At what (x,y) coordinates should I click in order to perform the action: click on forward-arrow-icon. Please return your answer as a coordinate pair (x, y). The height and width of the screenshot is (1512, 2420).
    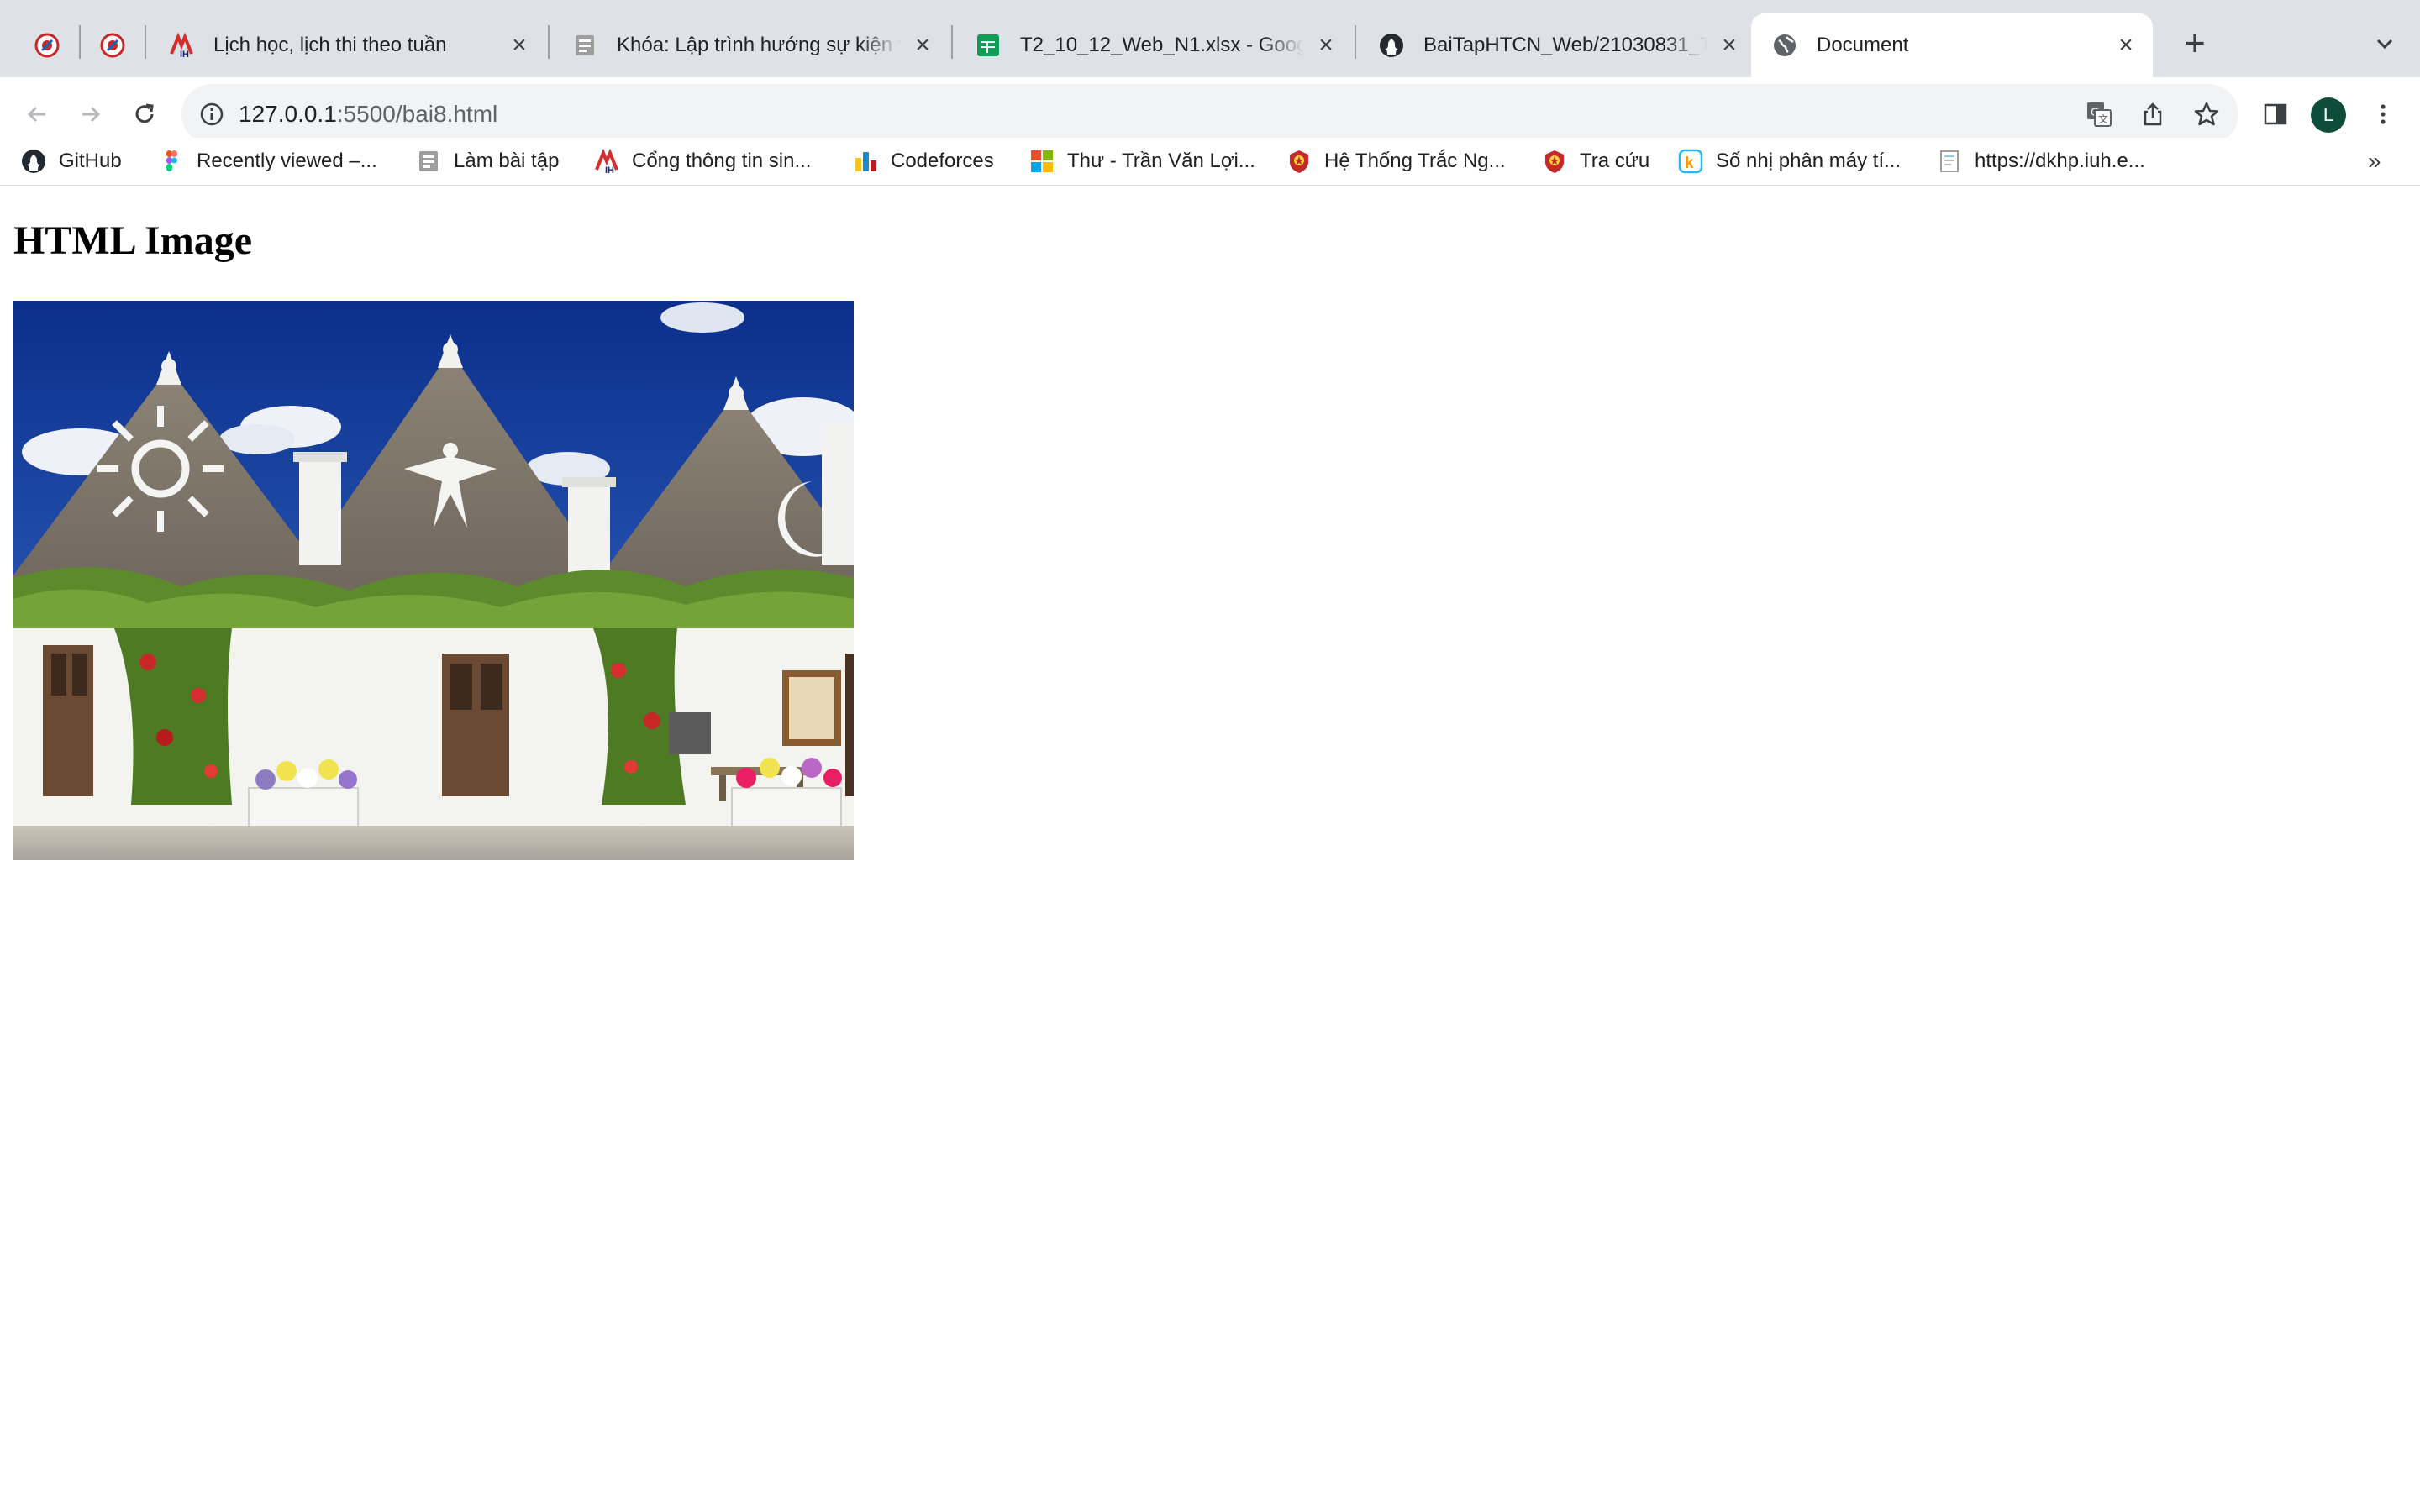
    Looking at the image, I should click on (90, 114).